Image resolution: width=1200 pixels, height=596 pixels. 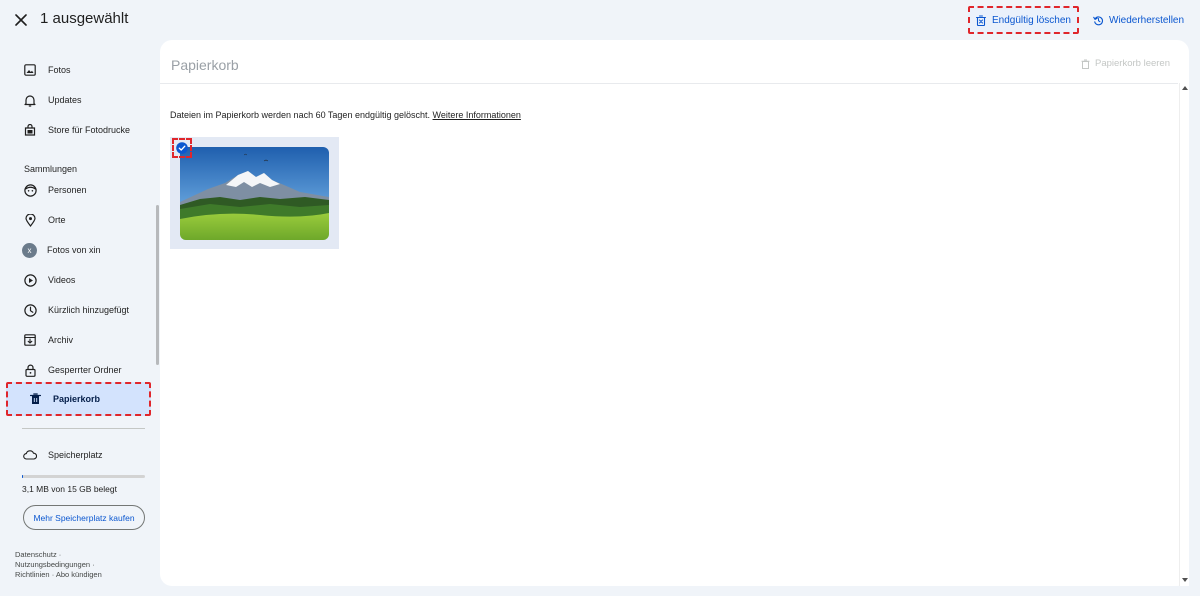 I want to click on sidebar-item-trash: Papierkorb, so click(x=78, y=399).